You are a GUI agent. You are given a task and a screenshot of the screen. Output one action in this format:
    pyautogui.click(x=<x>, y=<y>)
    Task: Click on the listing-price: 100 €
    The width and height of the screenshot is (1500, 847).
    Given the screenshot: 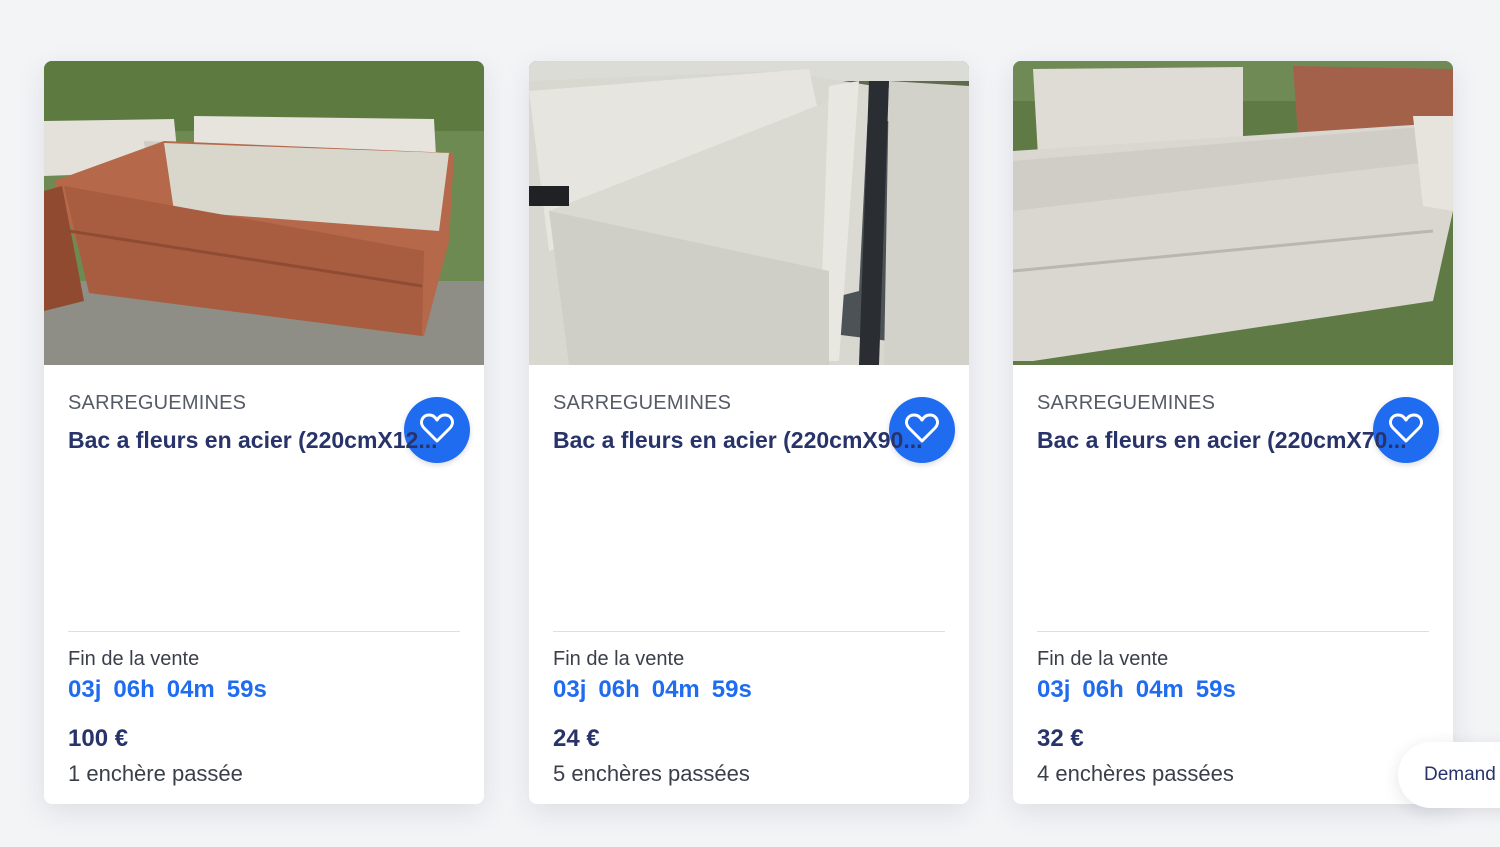 What is the action you would take?
    pyautogui.click(x=98, y=738)
    